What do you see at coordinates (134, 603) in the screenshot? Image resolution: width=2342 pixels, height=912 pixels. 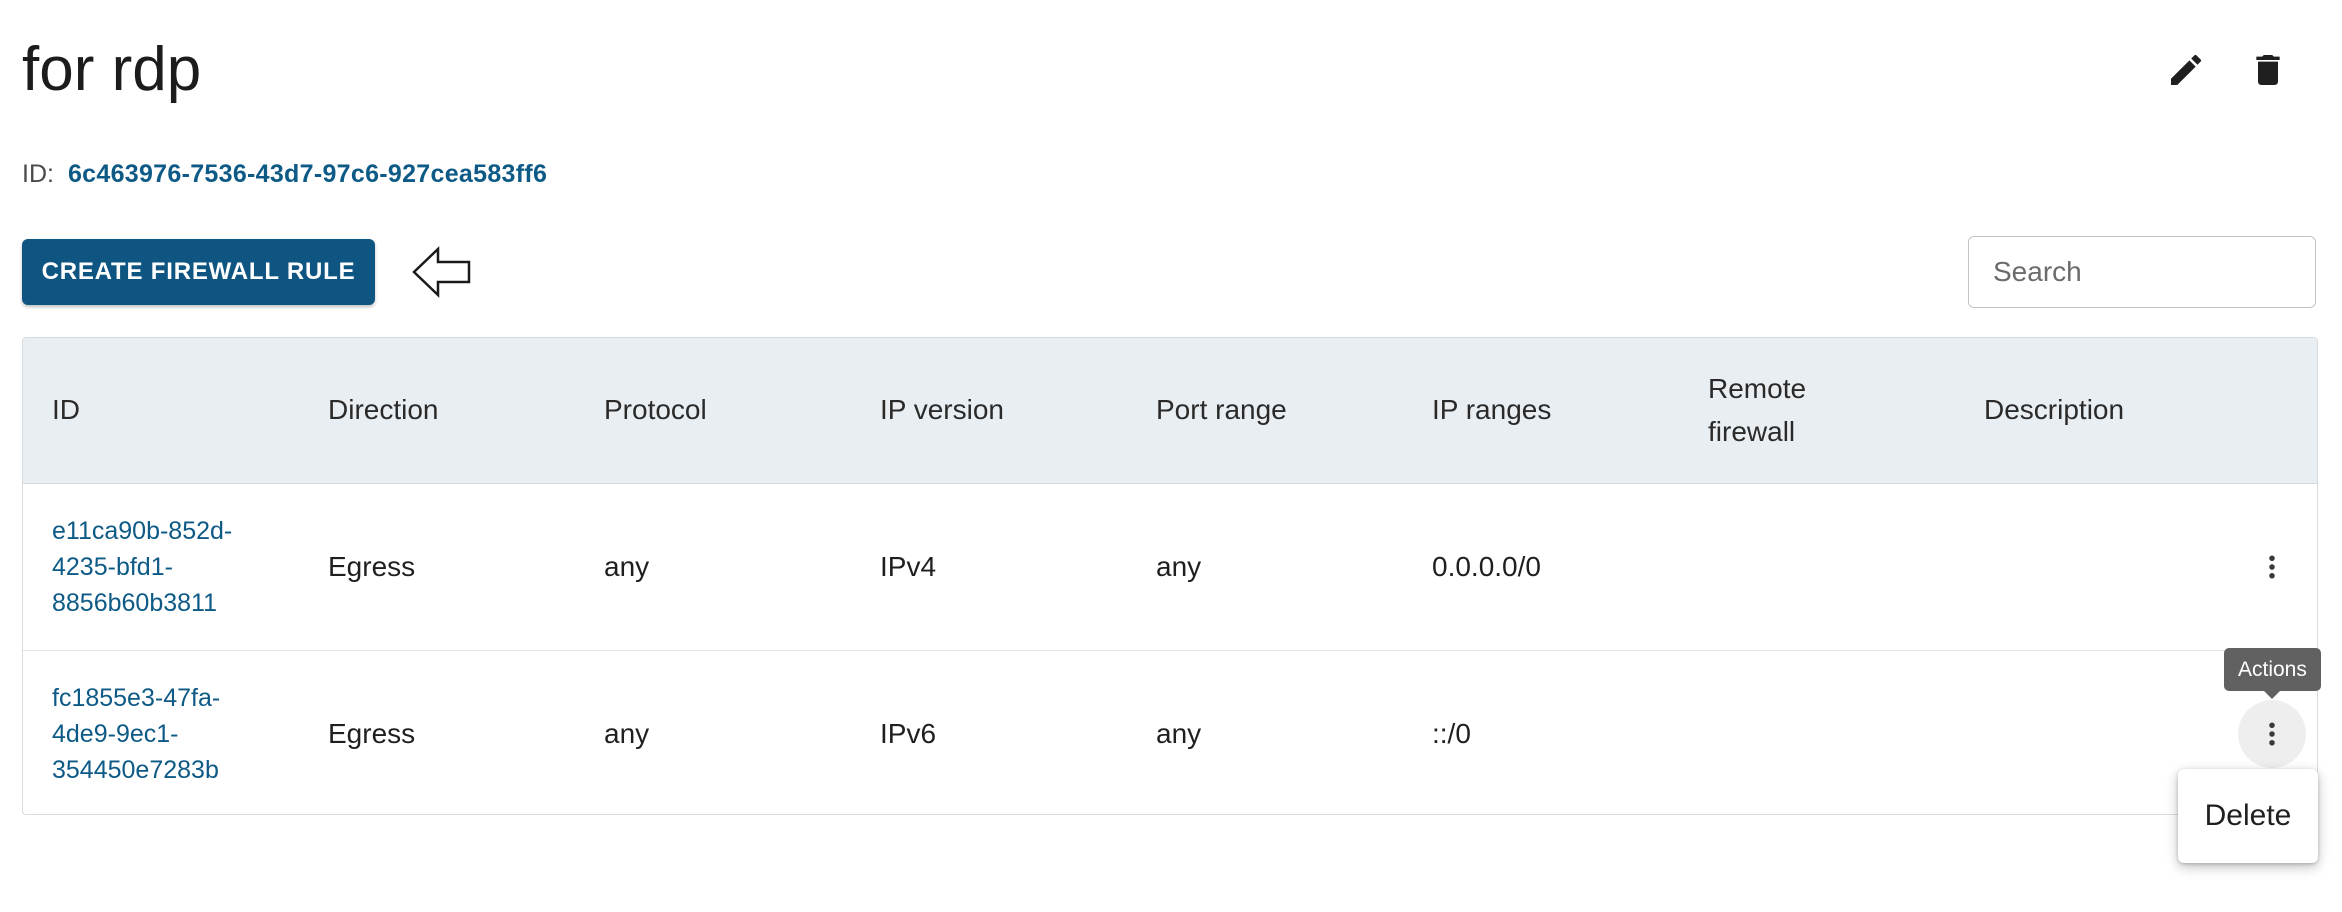 I see `rule-id-line: 8856b60b3811` at bounding box center [134, 603].